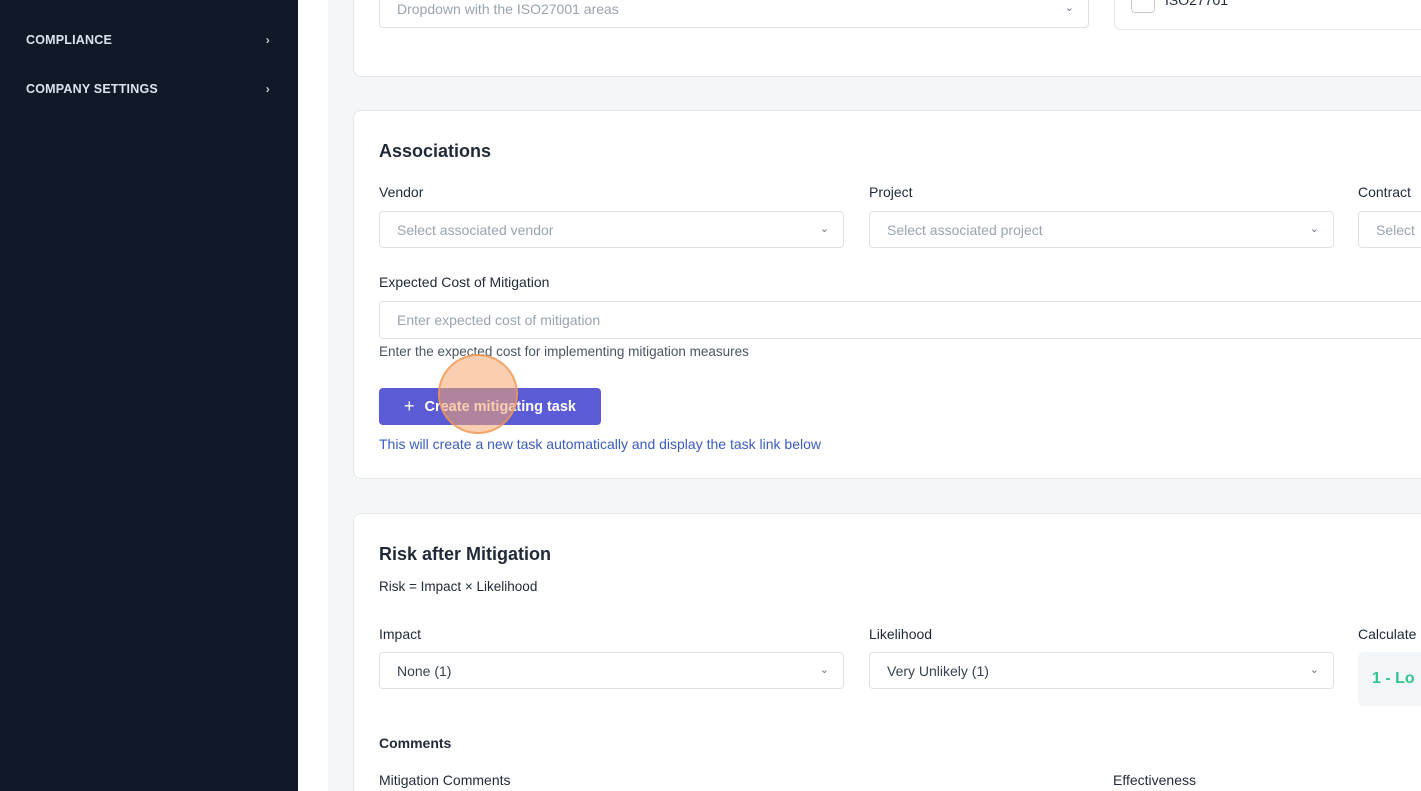 Image resolution: width=1421 pixels, height=791 pixels. I want to click on vendor-select-value: Select associated vendor, so click(475, 229).